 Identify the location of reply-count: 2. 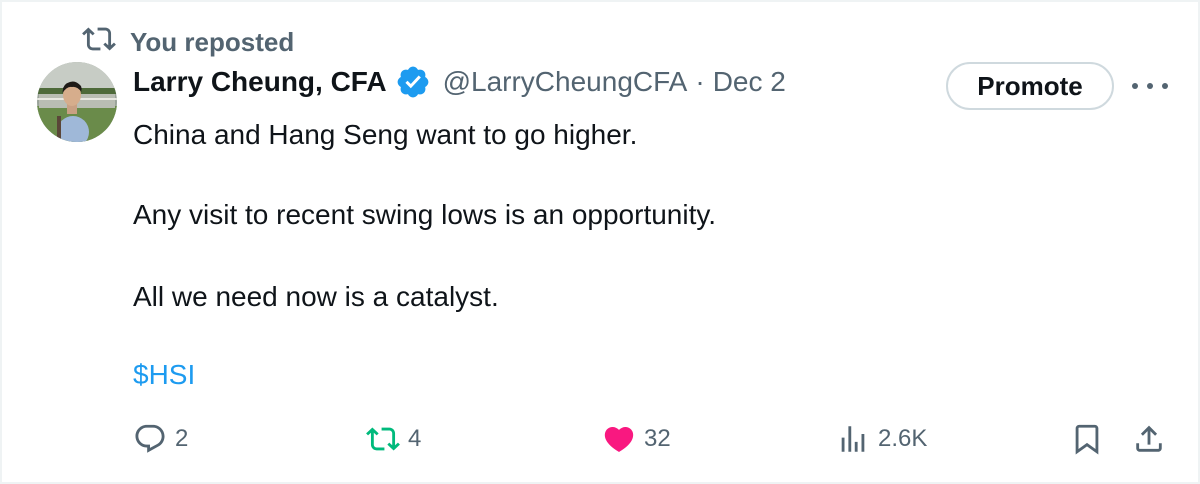
(182, 438).